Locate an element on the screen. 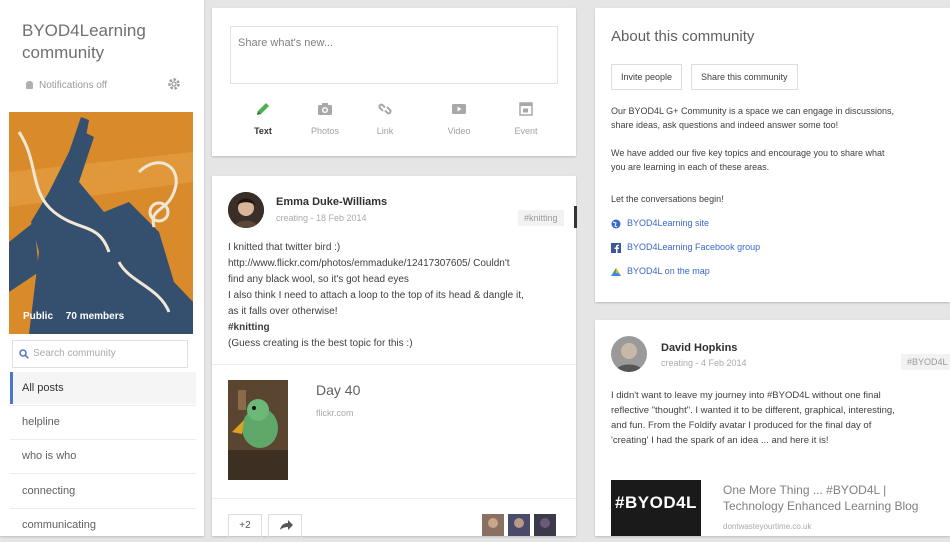 This screenshot has width=950, height=542. post-tag: #knitting is located at coordinates (541, 218).